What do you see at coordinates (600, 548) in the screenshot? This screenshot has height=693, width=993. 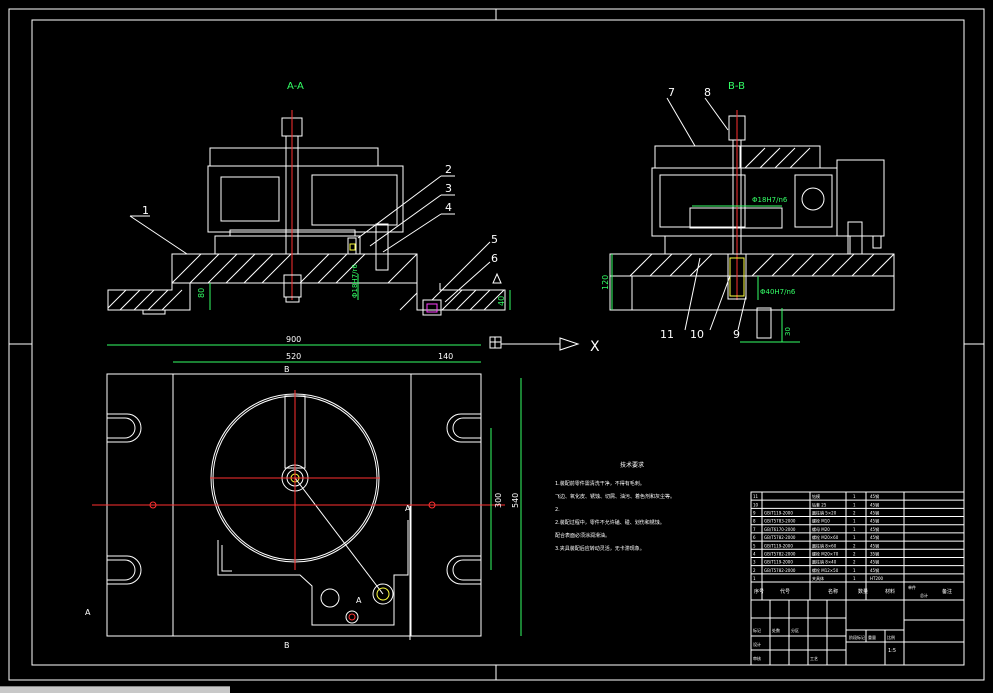 I see `tech-line-6: 3.夹具装配后应转动灵活，无卡滞现象。` at bounding box center [600, 548].